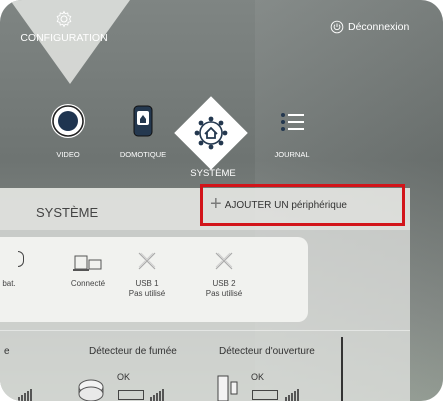  I want to click on panel-title: SYSTÈME, so click(67, 212).